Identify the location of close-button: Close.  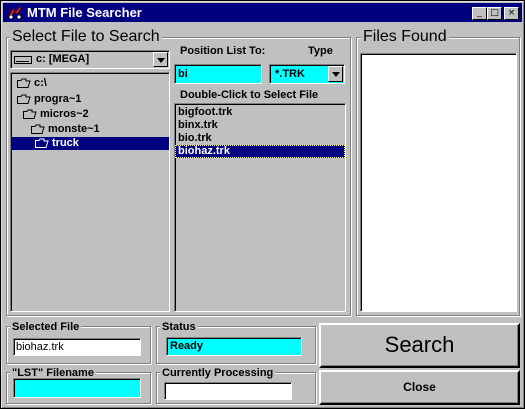
(419, 387).